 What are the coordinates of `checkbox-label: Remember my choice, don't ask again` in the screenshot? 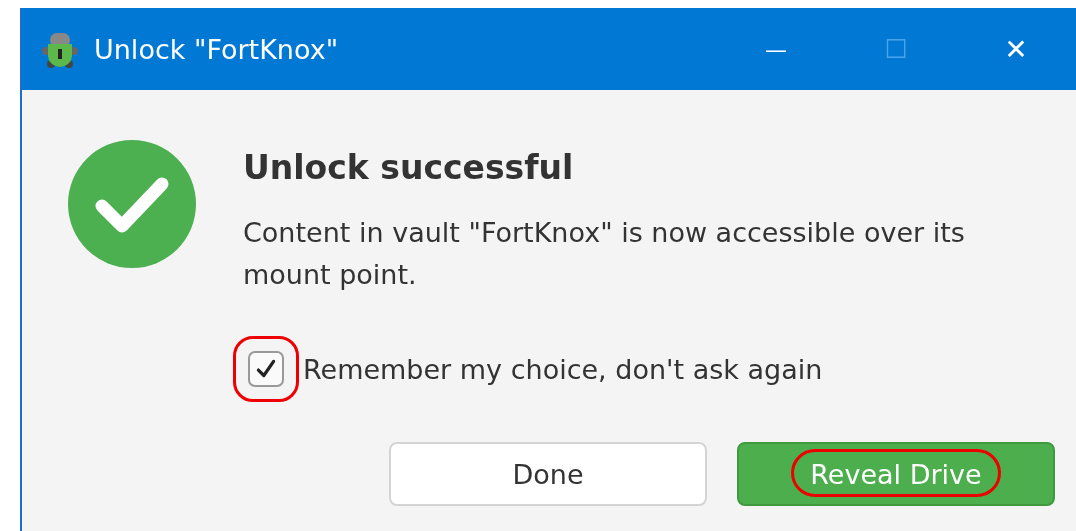 It's located at (563, 369).